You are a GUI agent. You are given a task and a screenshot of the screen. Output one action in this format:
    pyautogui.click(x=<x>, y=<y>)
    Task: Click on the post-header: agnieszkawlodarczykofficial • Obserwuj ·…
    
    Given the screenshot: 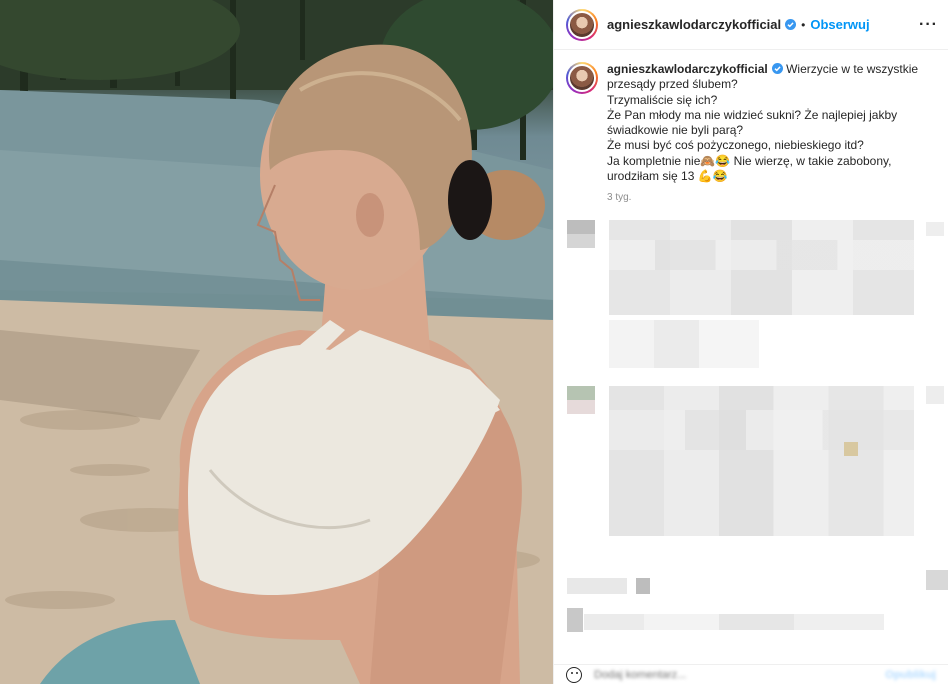 What is the action you would take?
    pyautogui.click(x=751, y=25)
    